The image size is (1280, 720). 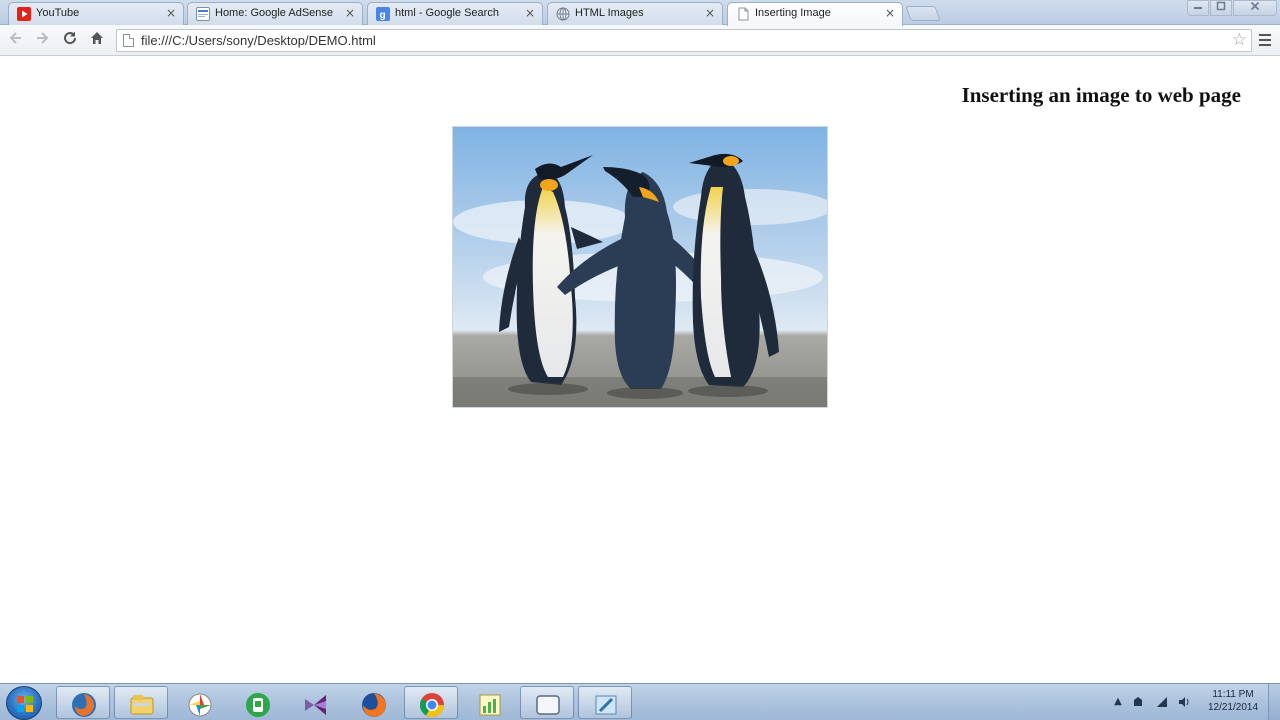 I want to click on system-tray: ▲, so click(x=1156, y=702).